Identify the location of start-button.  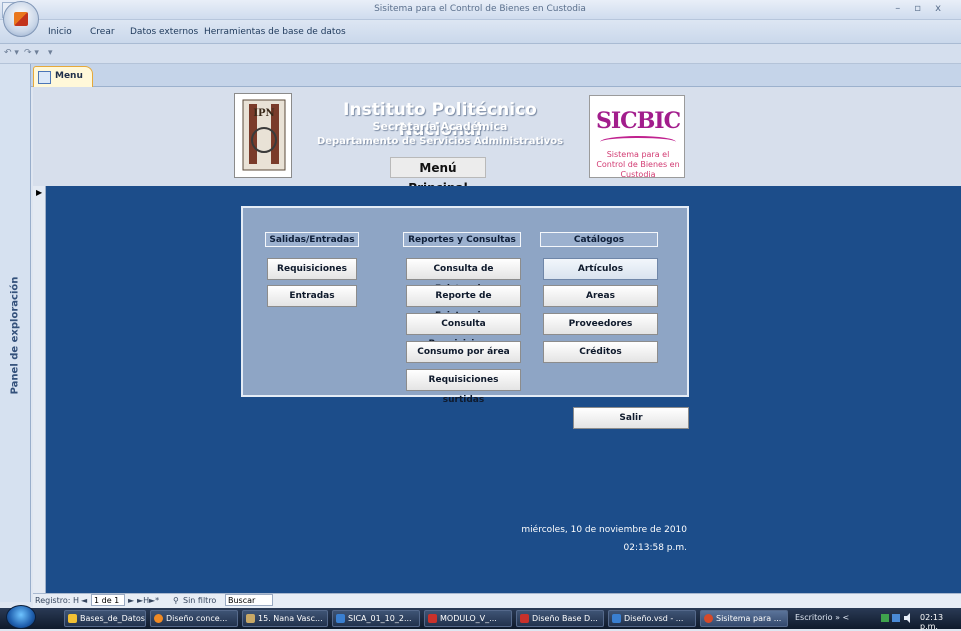
(21, 617).